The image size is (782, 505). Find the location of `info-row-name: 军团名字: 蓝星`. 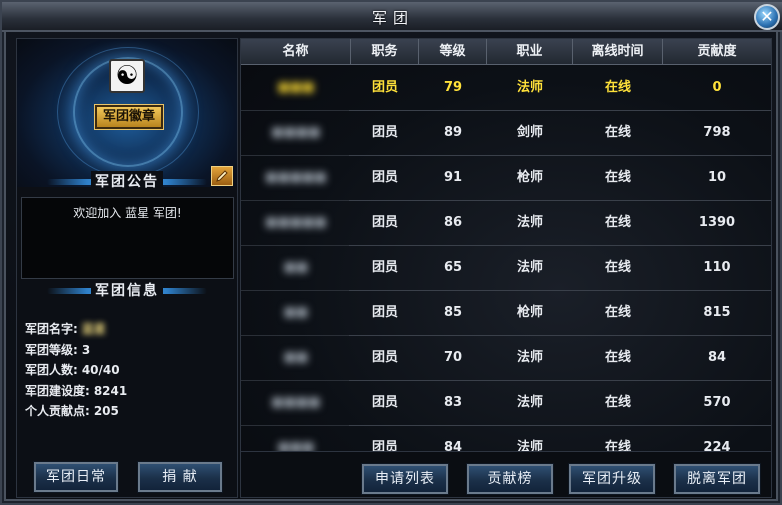

info-row-name: 军团名字: 蓝星 is located at coordinates (76, 330).